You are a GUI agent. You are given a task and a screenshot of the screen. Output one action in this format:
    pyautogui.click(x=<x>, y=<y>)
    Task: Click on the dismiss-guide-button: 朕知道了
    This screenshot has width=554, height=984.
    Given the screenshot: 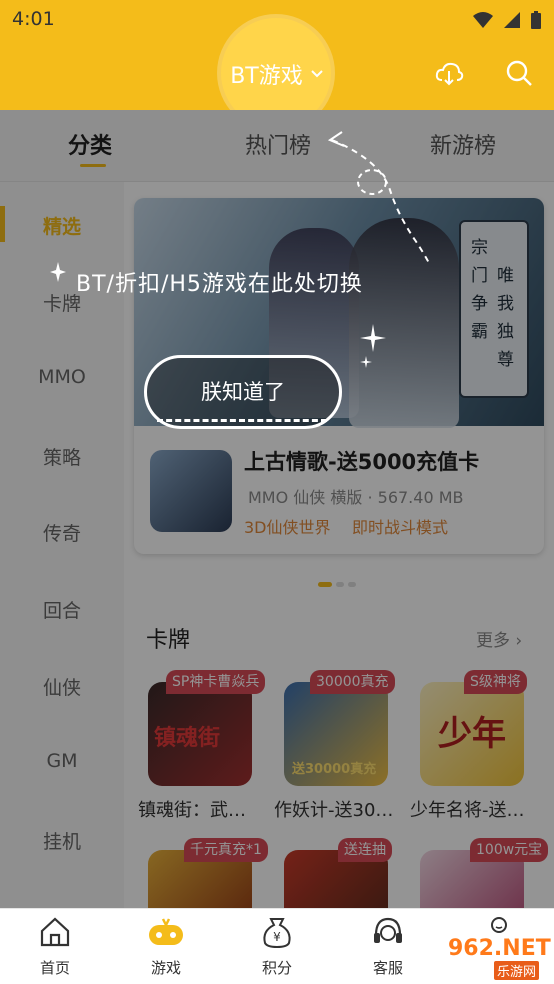 What is the action you would take?
    pyautogui.click(x=243, y=392)
    